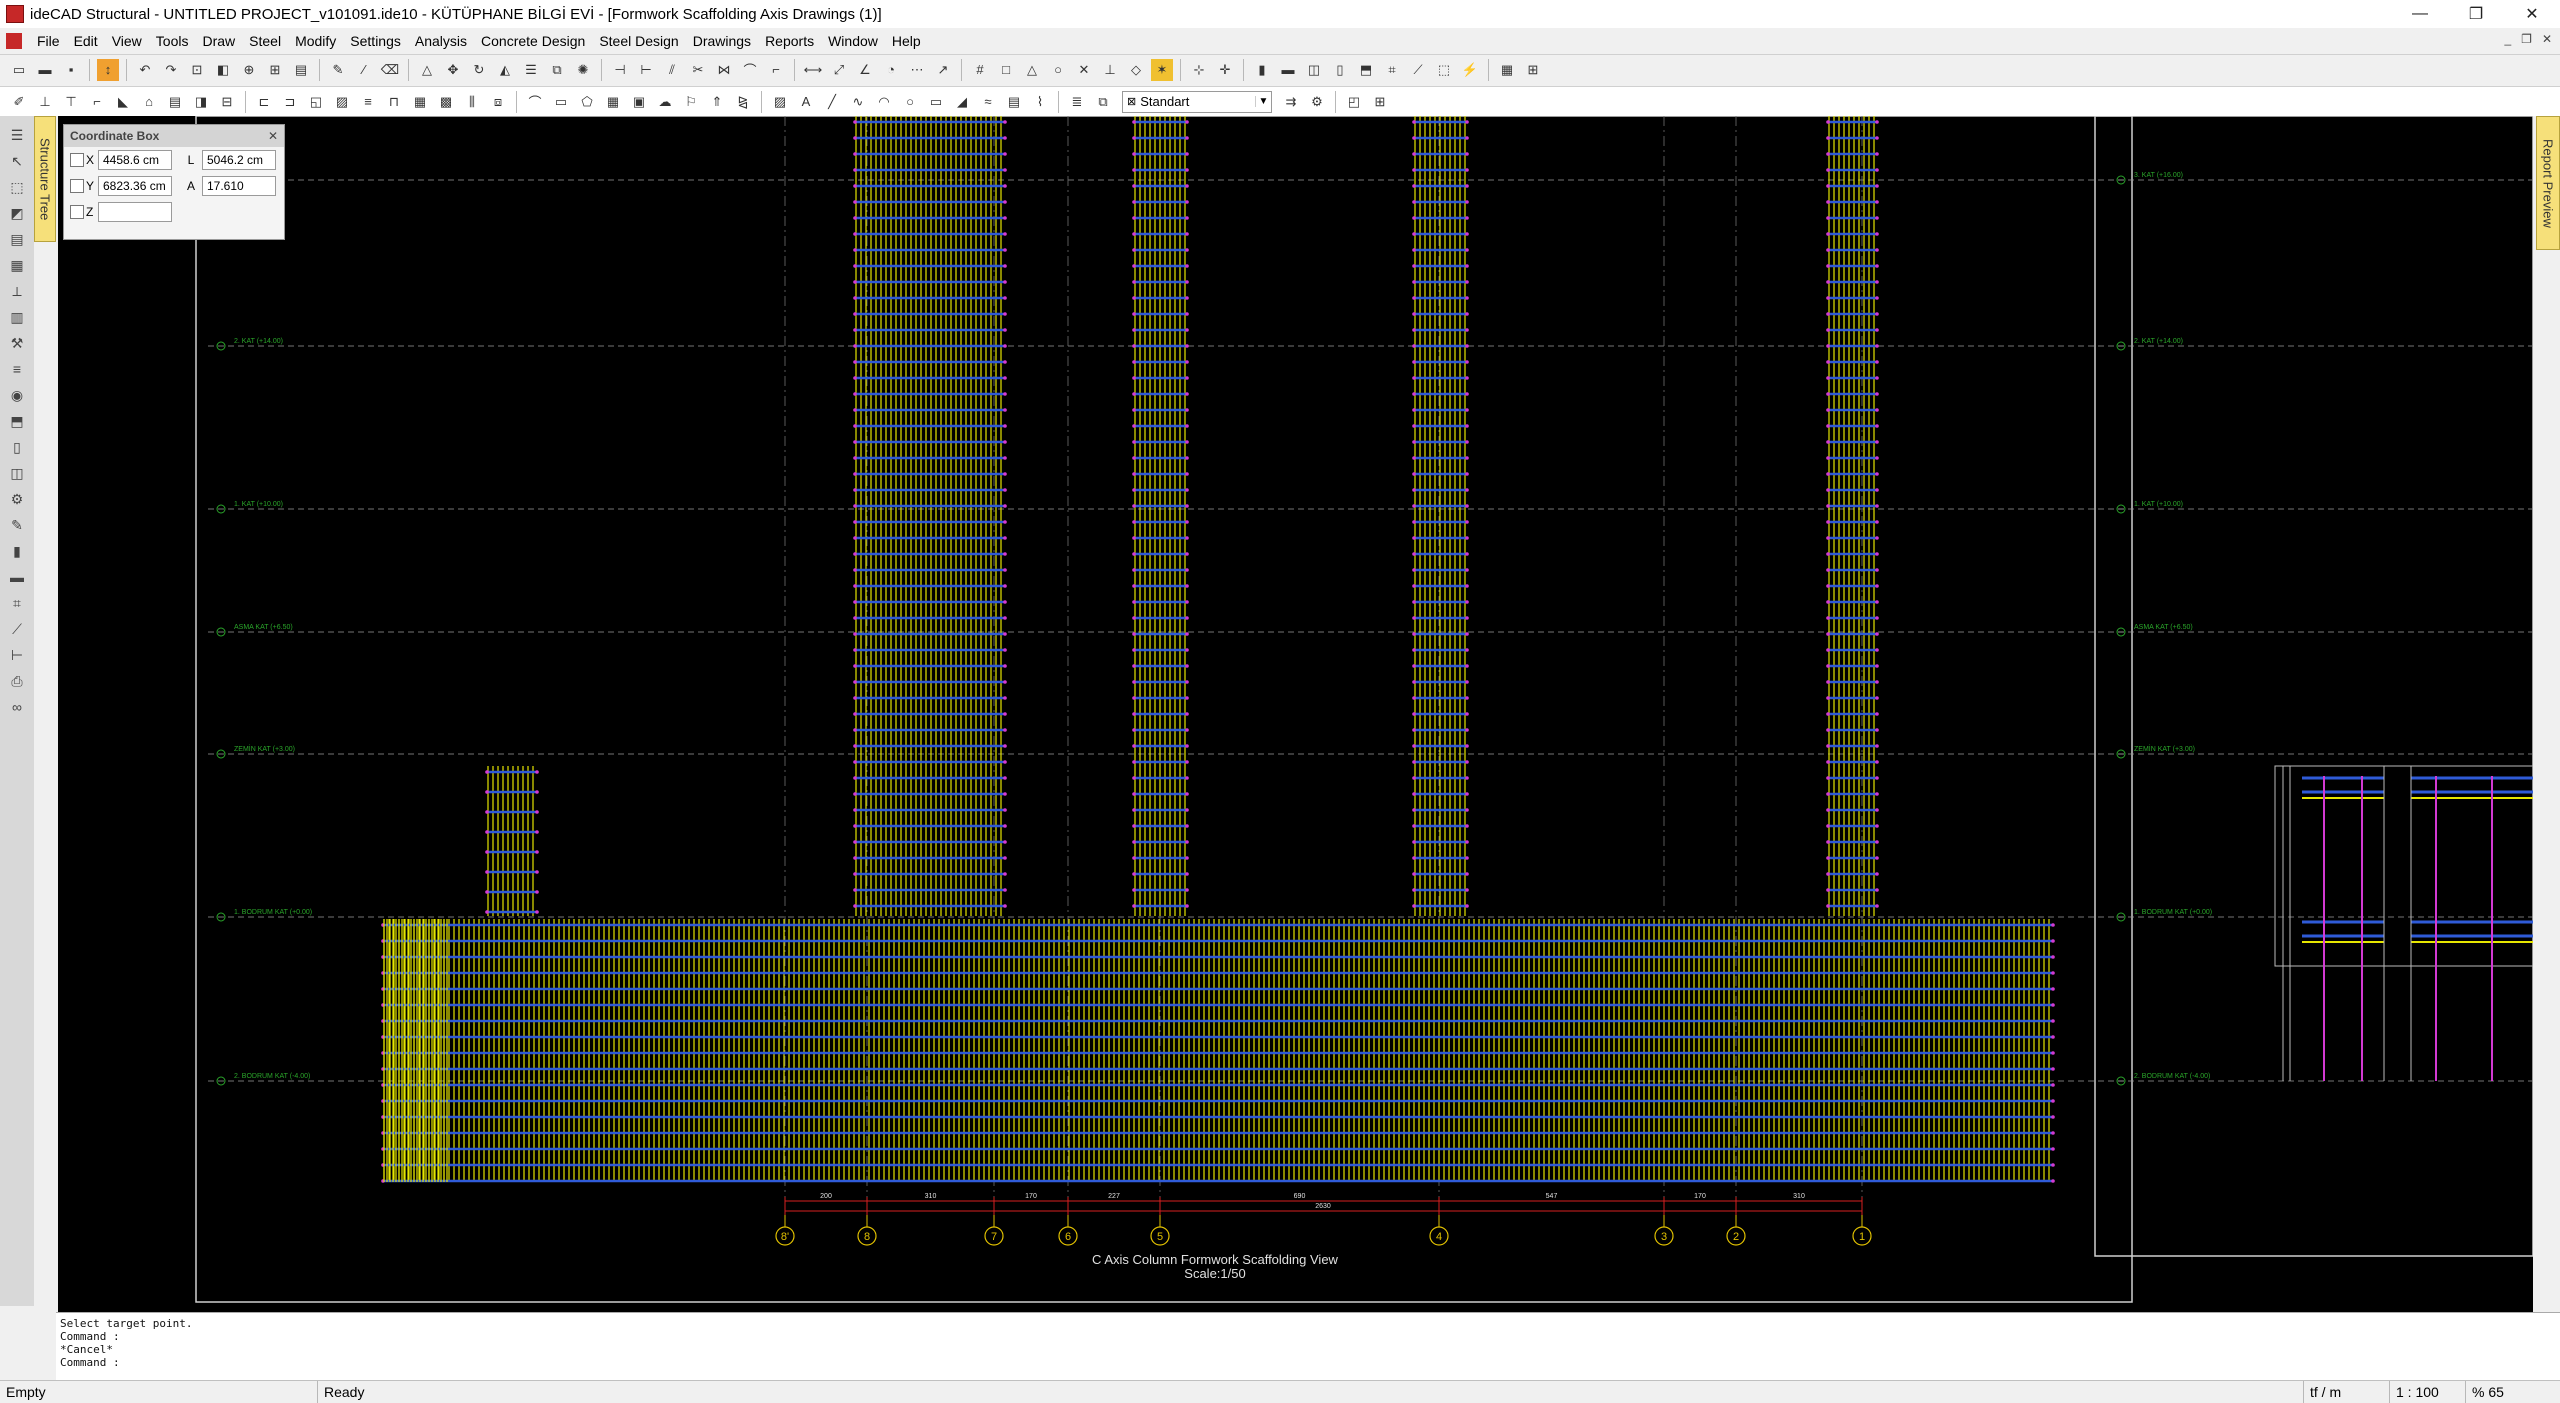 The width and height of the screenshot is (2560, 1403). Describe the element at coordinates (390, 70) in the screenshot. I see `eraser-icon: ⌫` at that location.